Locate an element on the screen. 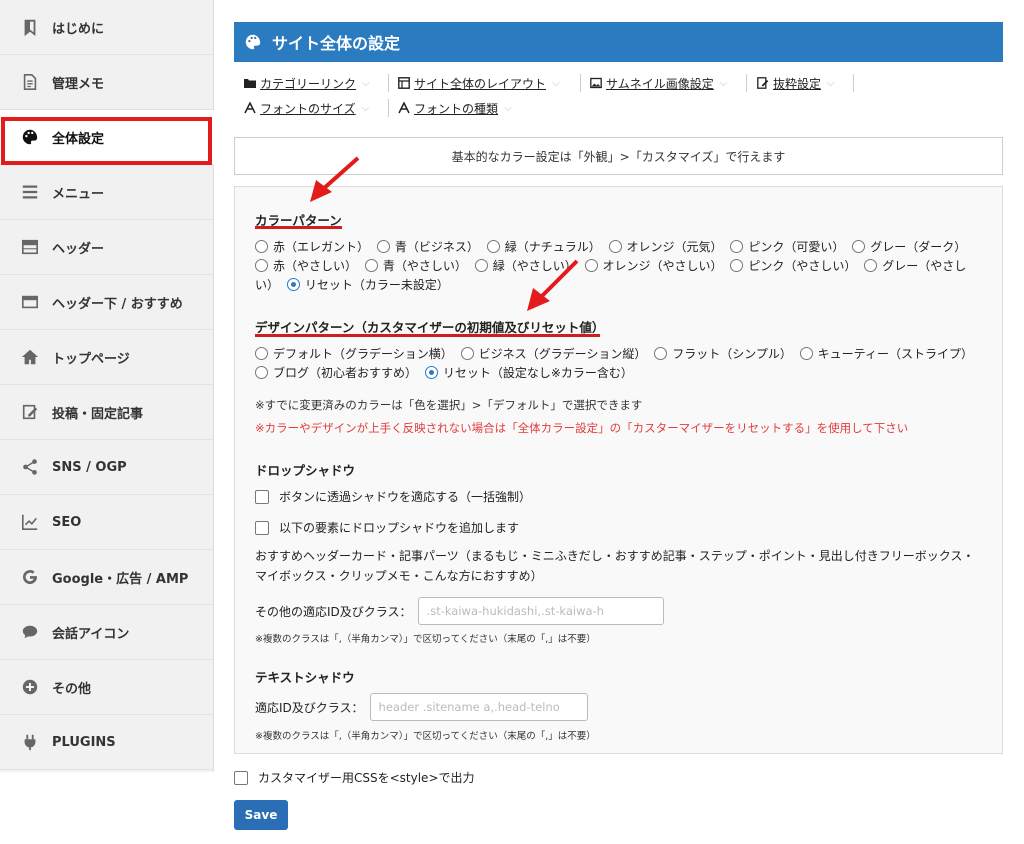  page-title: サイト全体の設定 is located at coordinates (336, 43).